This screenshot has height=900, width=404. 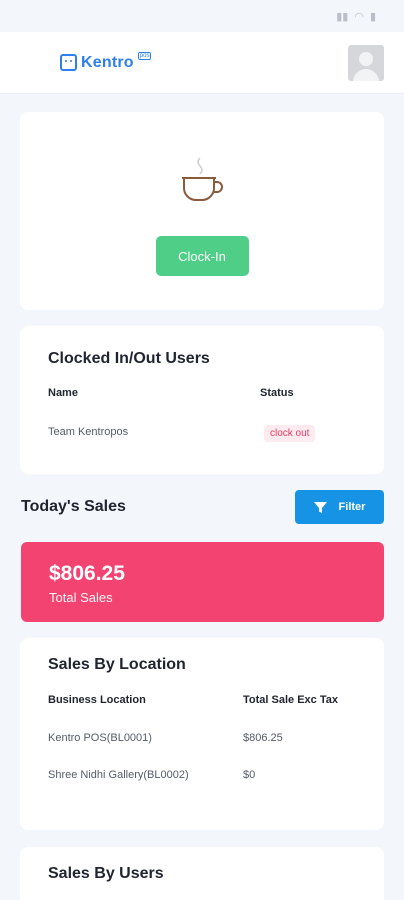 What do you see at coordinates (206, 738) in the screenshot?
I see `table-row: Kentro POS(BL0001) $806.25` at bounding box center [206, 738].